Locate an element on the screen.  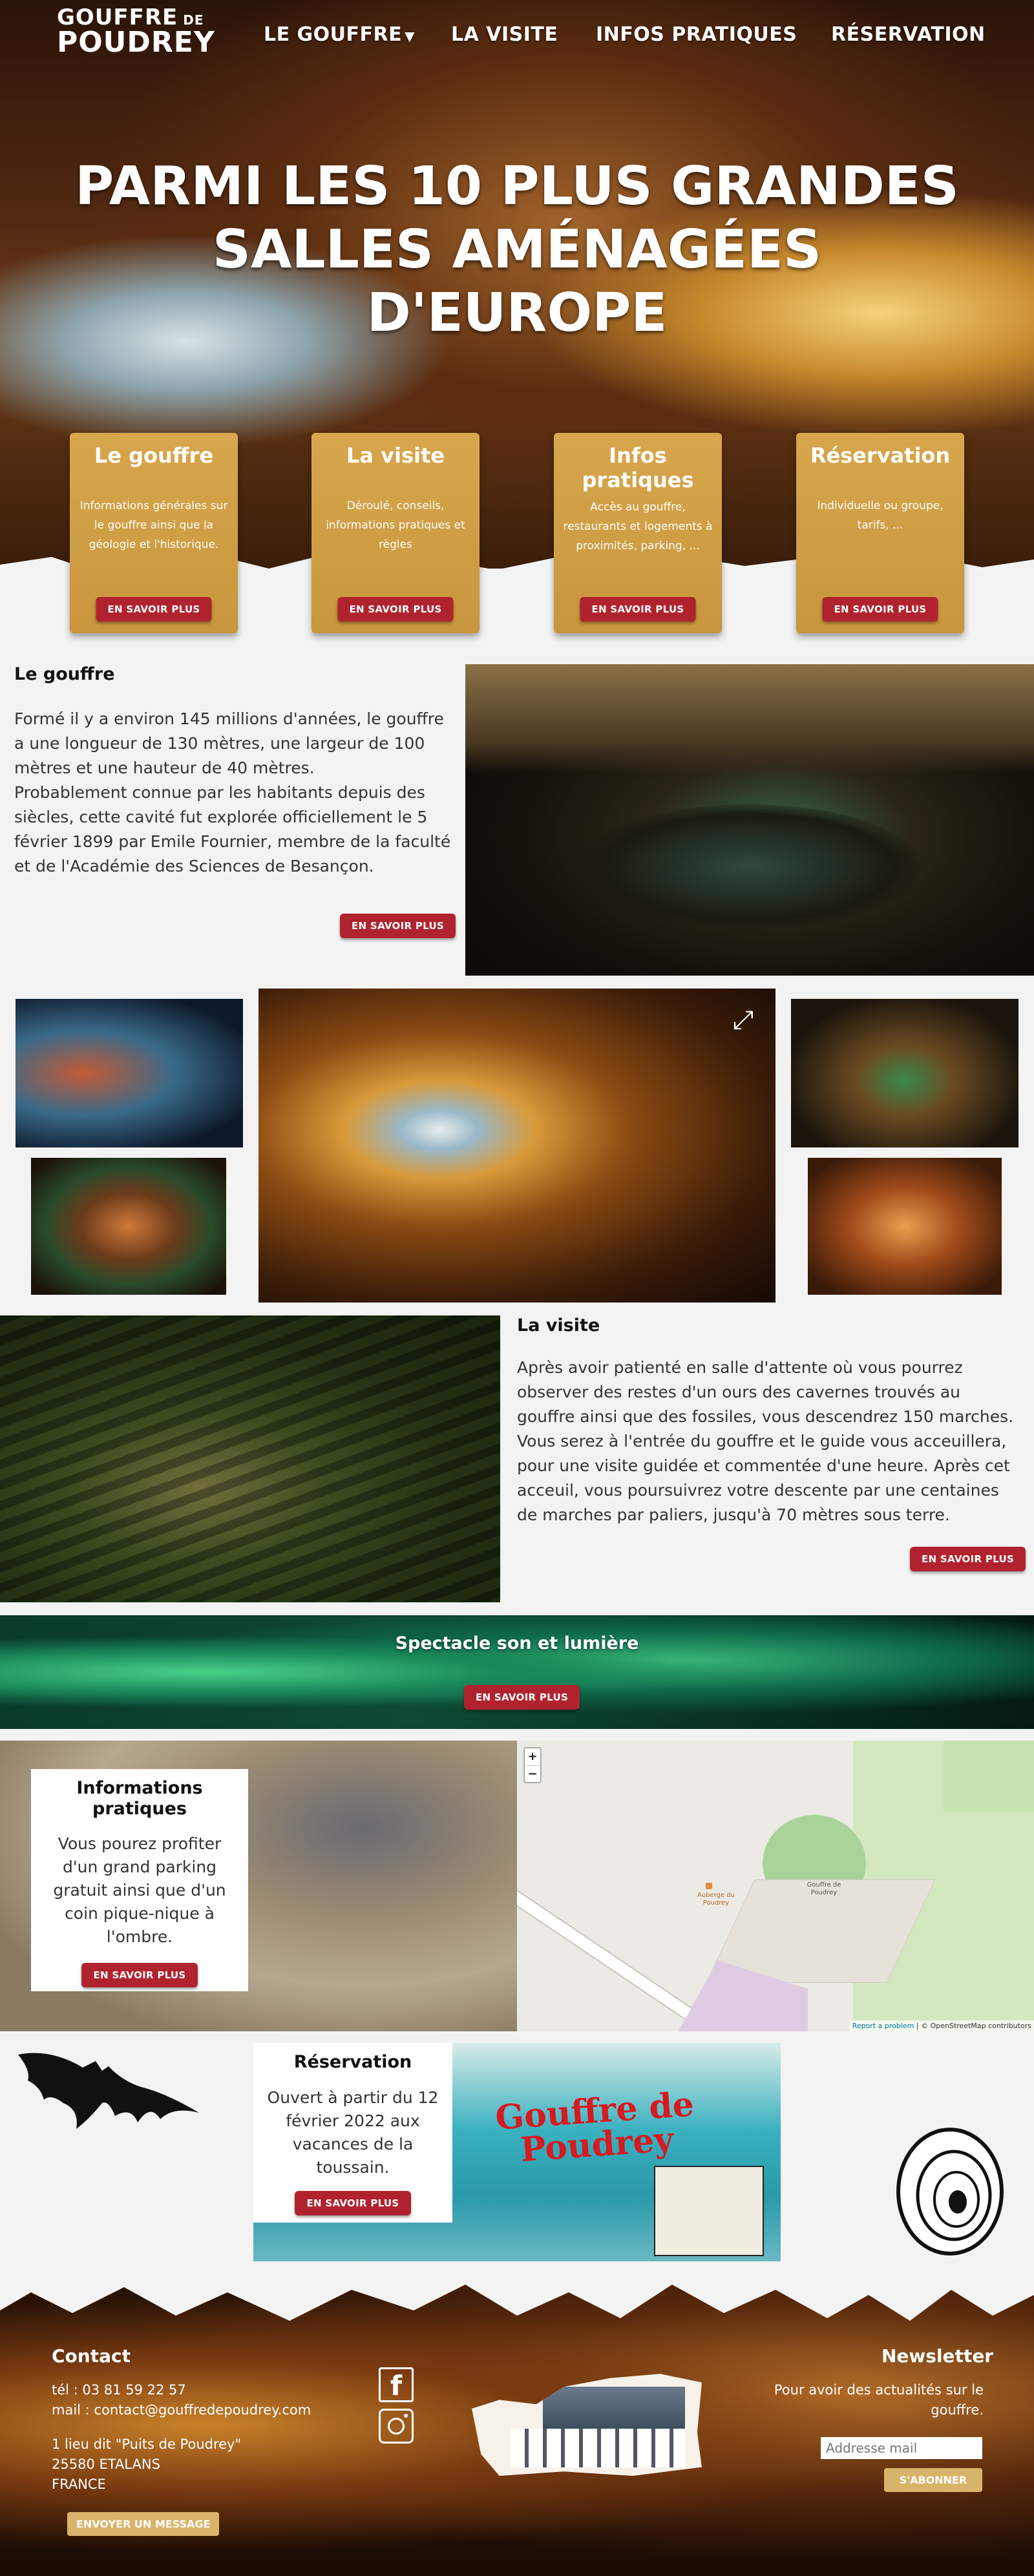
logo-text-2: POUDREY is located at coordinates (136, 42).